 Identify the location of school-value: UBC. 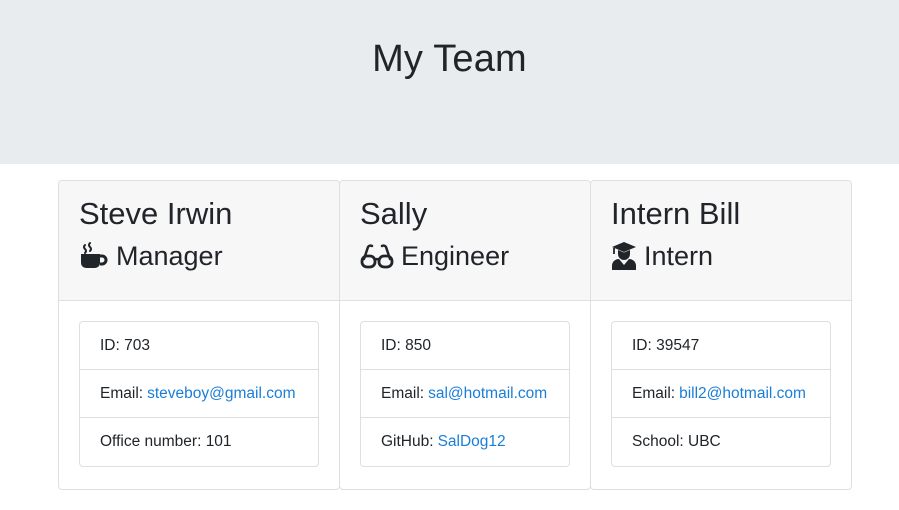
(704, 441).